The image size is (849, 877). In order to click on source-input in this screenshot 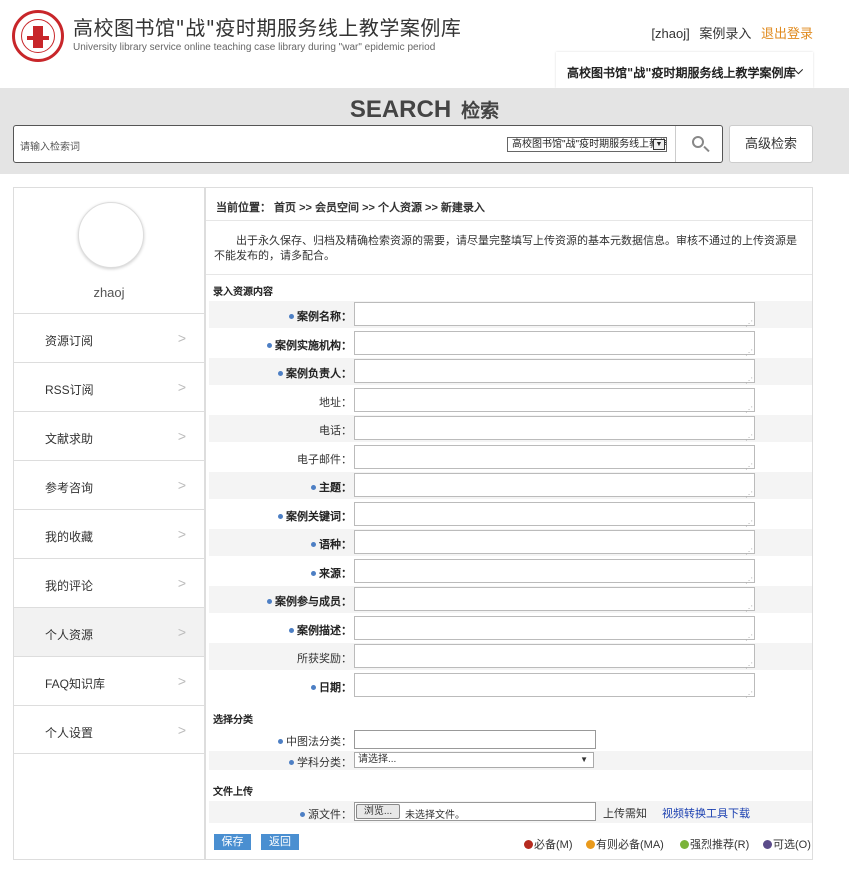, I will do `click(554, 572)`.